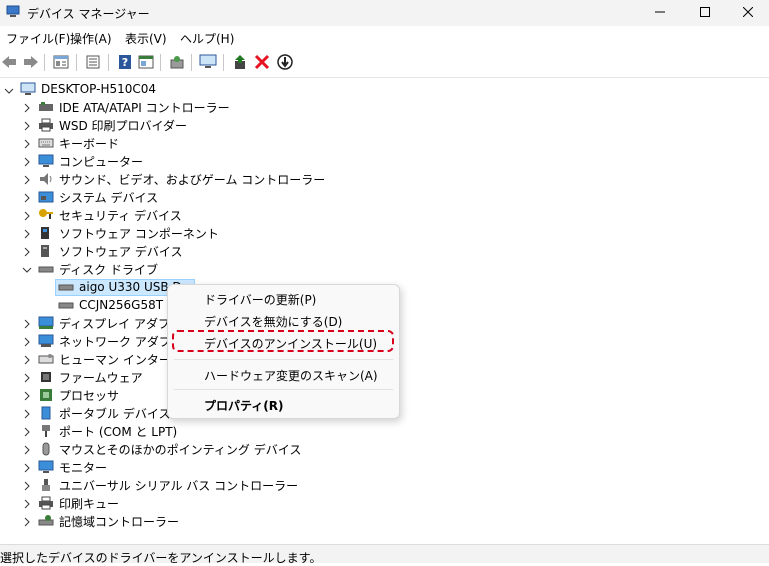 This screenshot has width=769, height=566. What do you see at coordinates (112, 125) in the screenshot?
I see `tree-item-wsd: WSD 印刷プロバイダー` at bounding box center [112, 125].